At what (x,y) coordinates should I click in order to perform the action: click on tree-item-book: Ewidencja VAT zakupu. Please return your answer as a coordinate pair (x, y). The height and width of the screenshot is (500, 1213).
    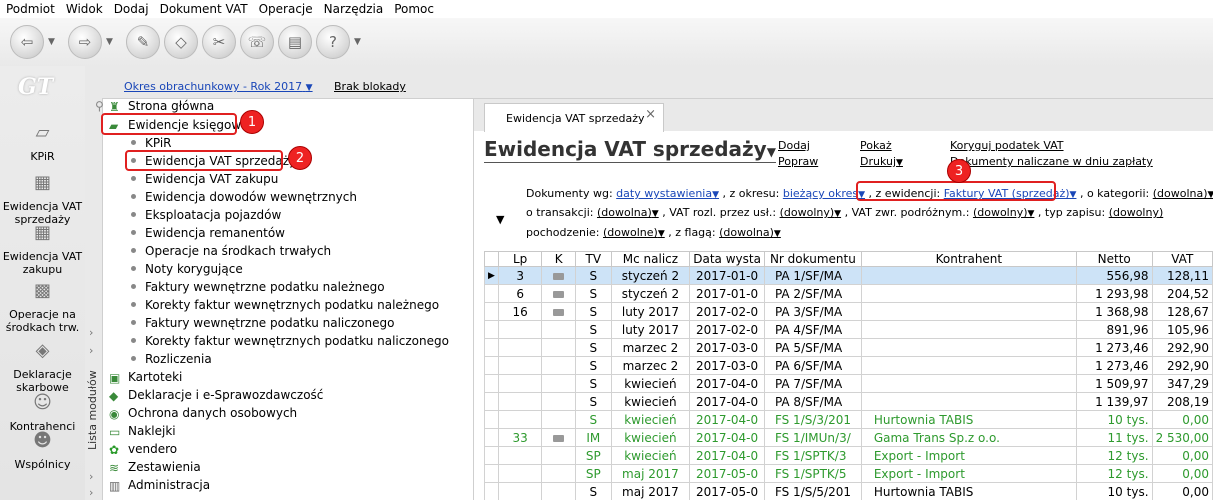
    Looking at the image, I should click on (204, 179).